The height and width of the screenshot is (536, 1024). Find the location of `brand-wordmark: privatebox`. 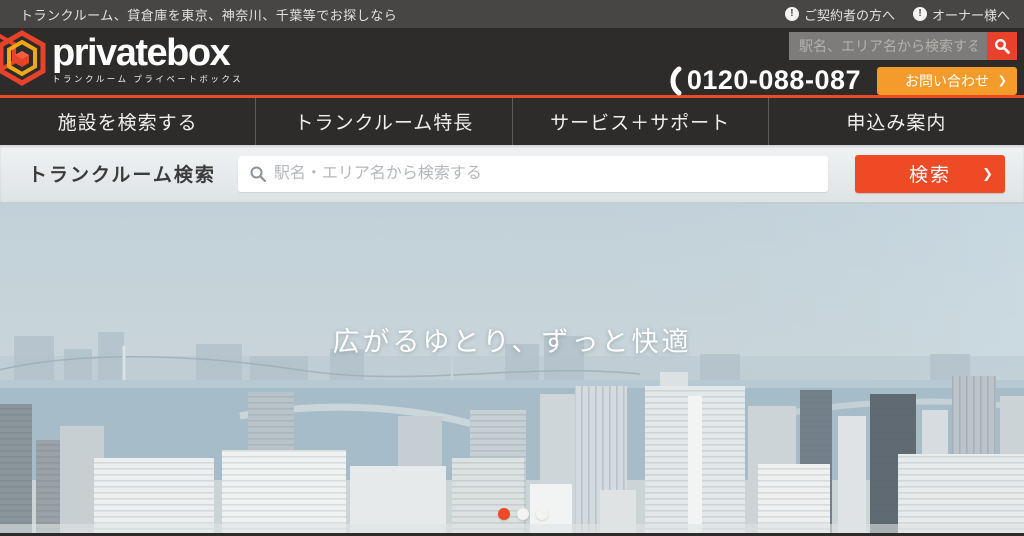

brand-wordmark: privatebox is located at coordinates (141, 52).